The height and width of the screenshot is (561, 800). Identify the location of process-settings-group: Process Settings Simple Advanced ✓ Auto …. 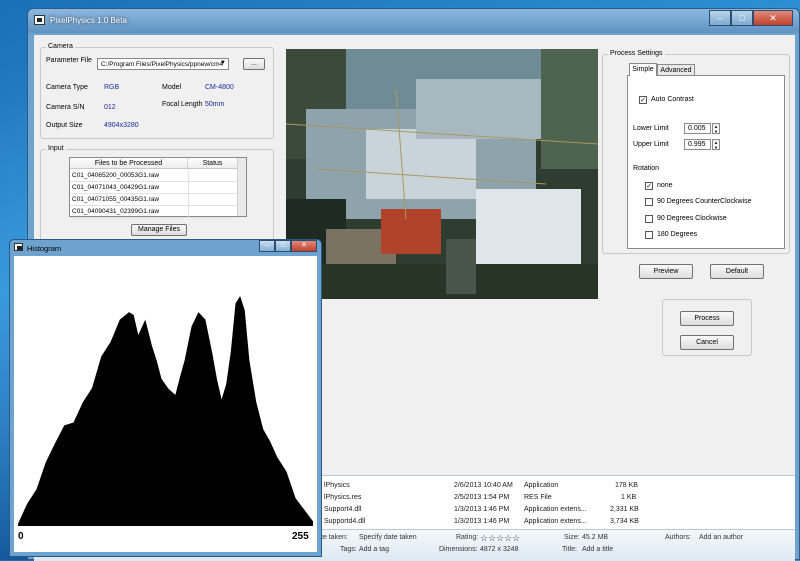
(696, 152).